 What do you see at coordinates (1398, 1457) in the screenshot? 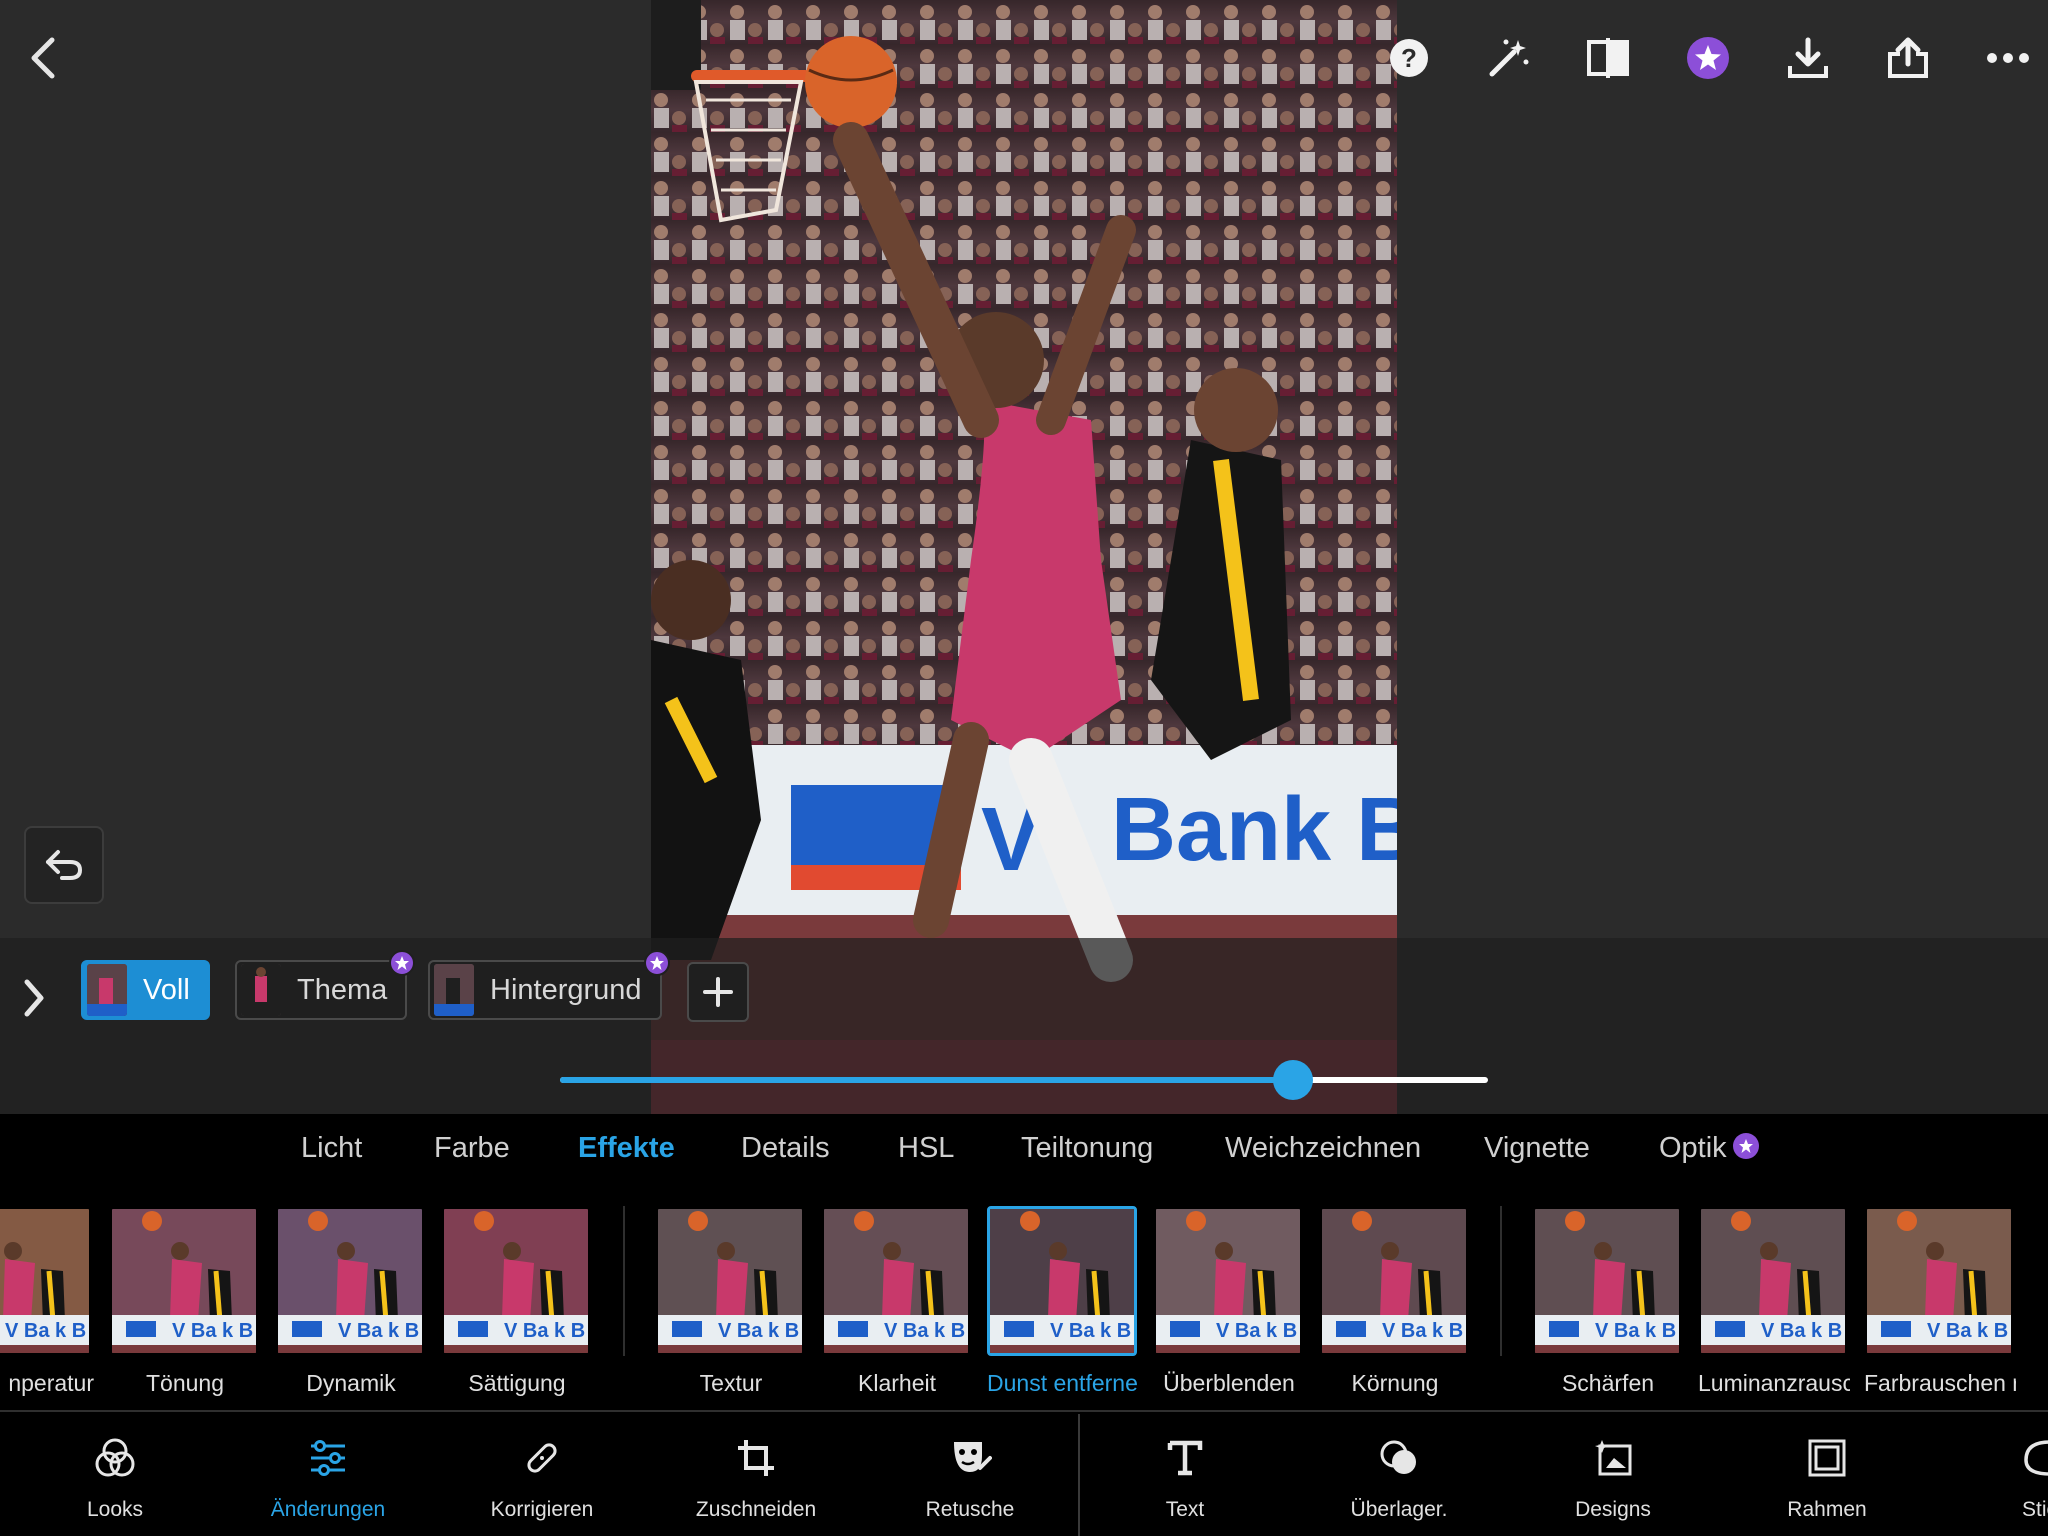
I see `overlay-icon` at bounding box center [1398, 1457].